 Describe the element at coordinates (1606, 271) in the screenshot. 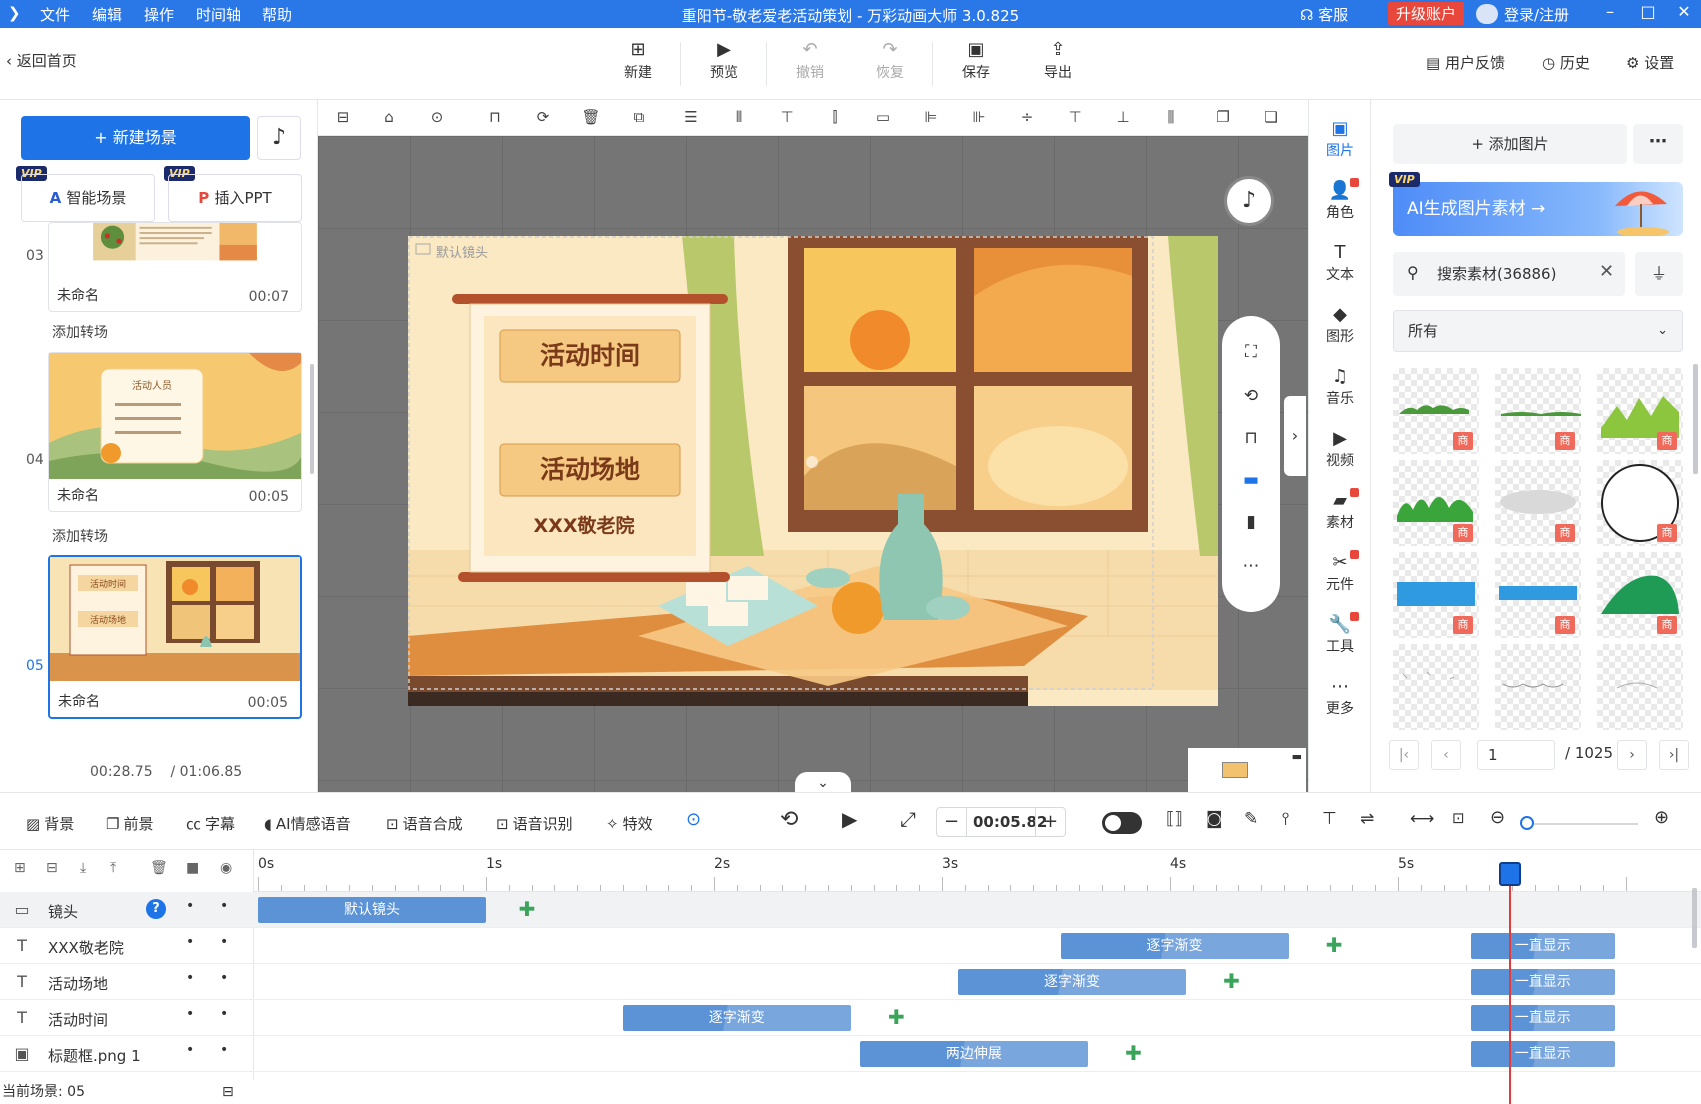

I see `clear-search-icon: ✕` at that location.